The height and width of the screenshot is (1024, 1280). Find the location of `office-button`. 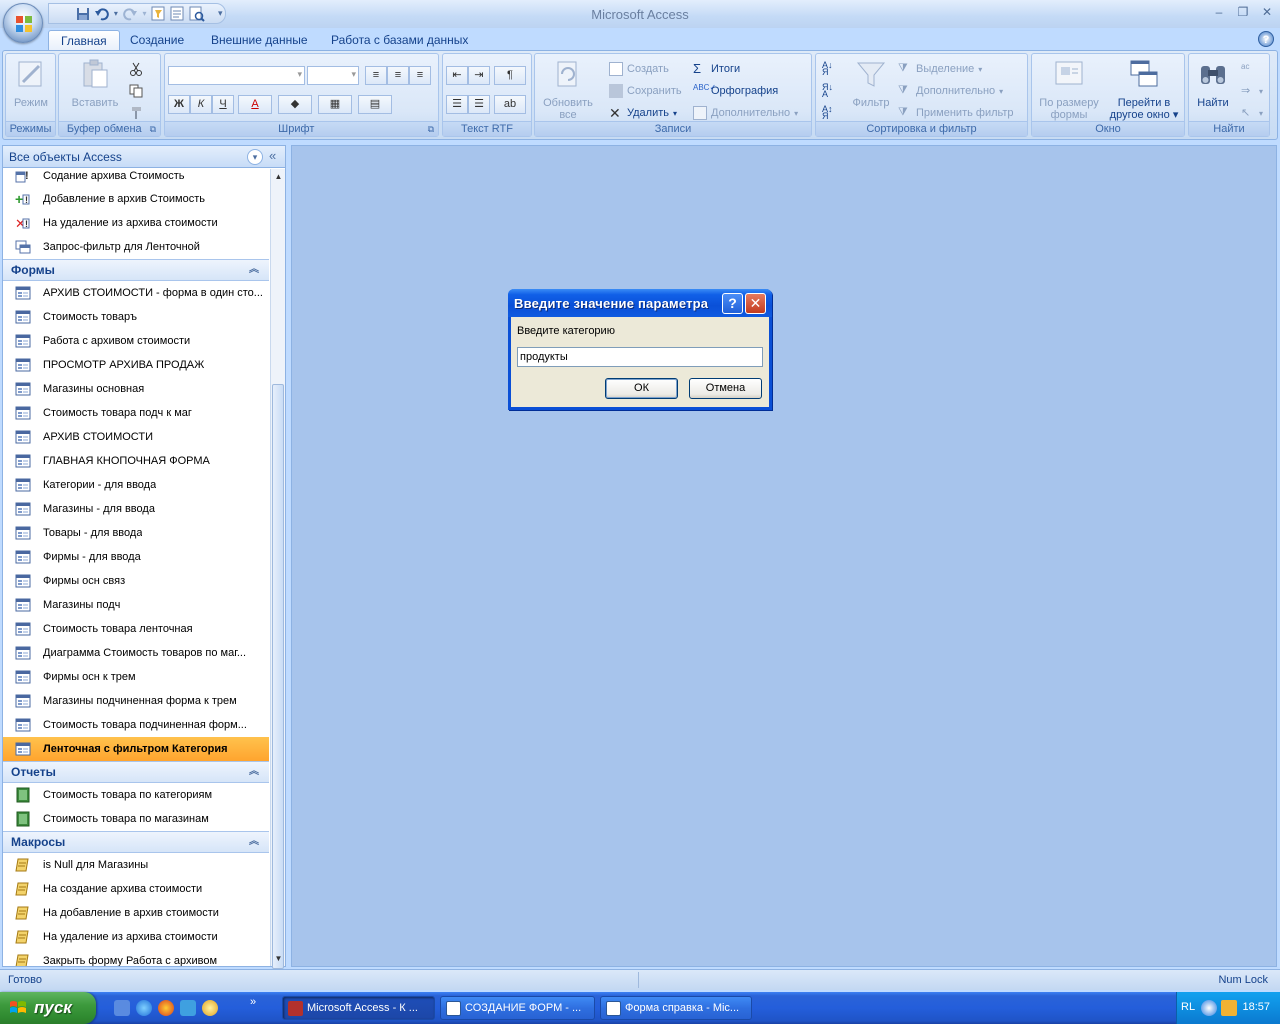

office-button is located at coordinates (23, 23).